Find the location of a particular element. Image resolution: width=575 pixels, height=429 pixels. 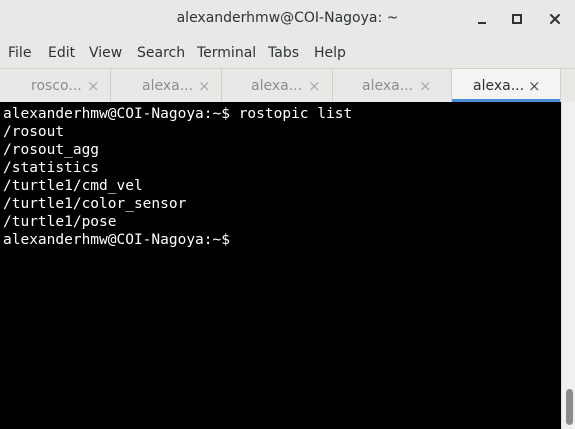

tab-1: rosco... × is located at coordinates (55, 85).